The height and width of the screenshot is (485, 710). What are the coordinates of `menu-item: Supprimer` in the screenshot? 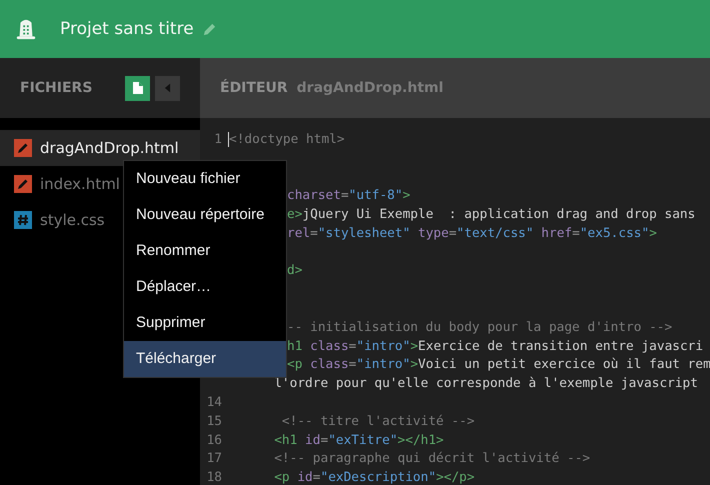 It's located at (205, 323).